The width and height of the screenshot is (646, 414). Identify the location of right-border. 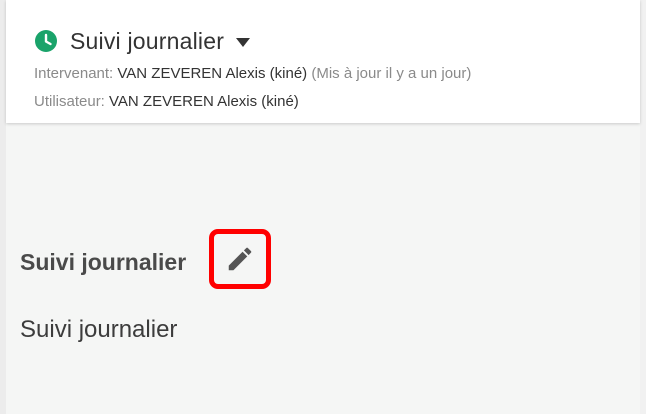
(643, 207).